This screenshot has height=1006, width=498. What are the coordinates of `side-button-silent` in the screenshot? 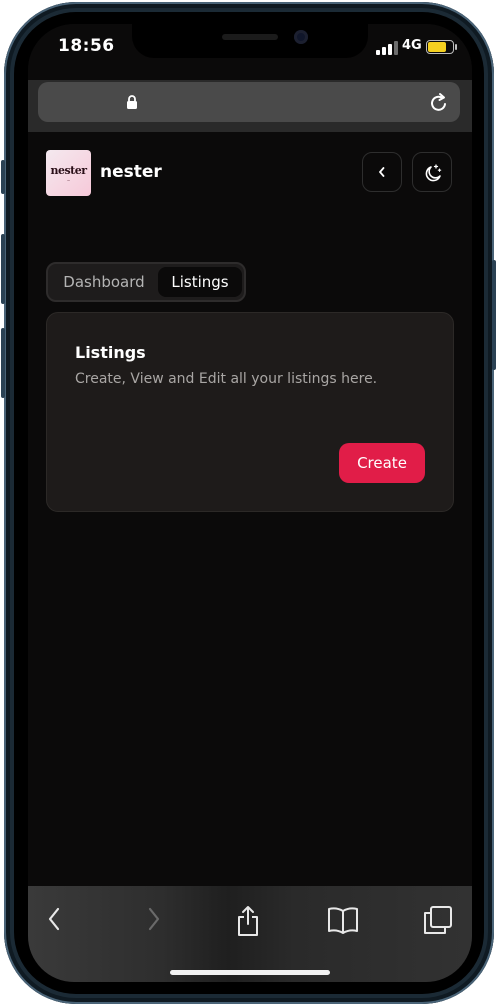 It's located at (3, 177).